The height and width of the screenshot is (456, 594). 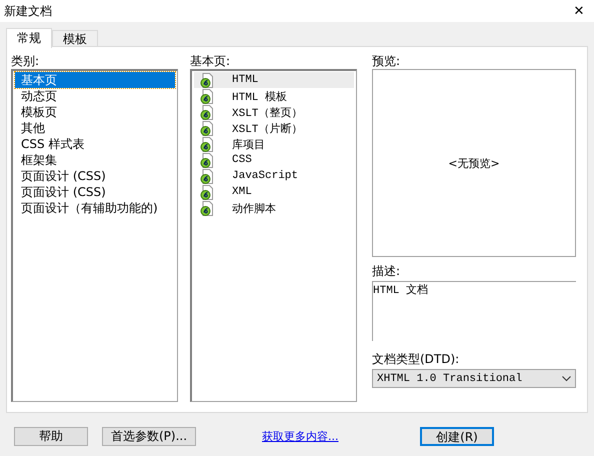 I want to click on preview-text: <无预览>, so click(x=474, y=163).